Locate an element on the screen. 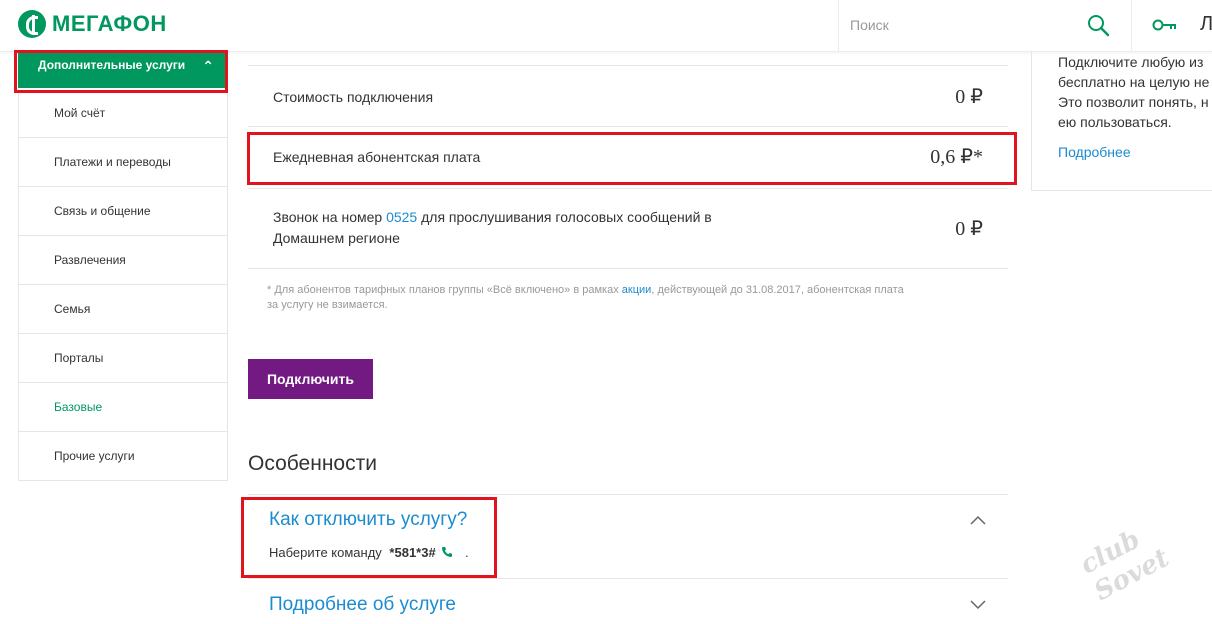 This screenshot has height=624, width=1212. promo-link: акции is located at coordinates (637, 290).